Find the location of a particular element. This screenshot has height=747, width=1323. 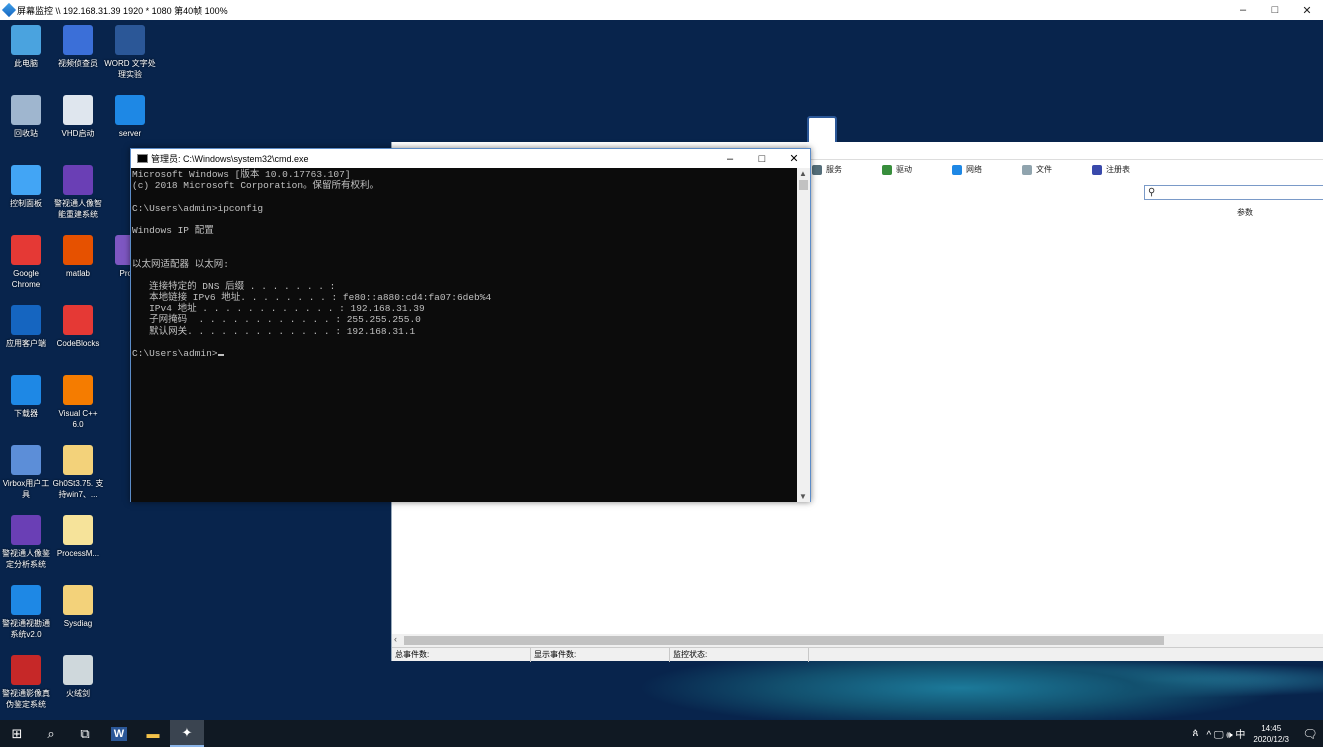

cmd-titlebar: 管理员: C:\Windows\system32\cmd.exe – □ ✕ is located at coordinates (470, 158).